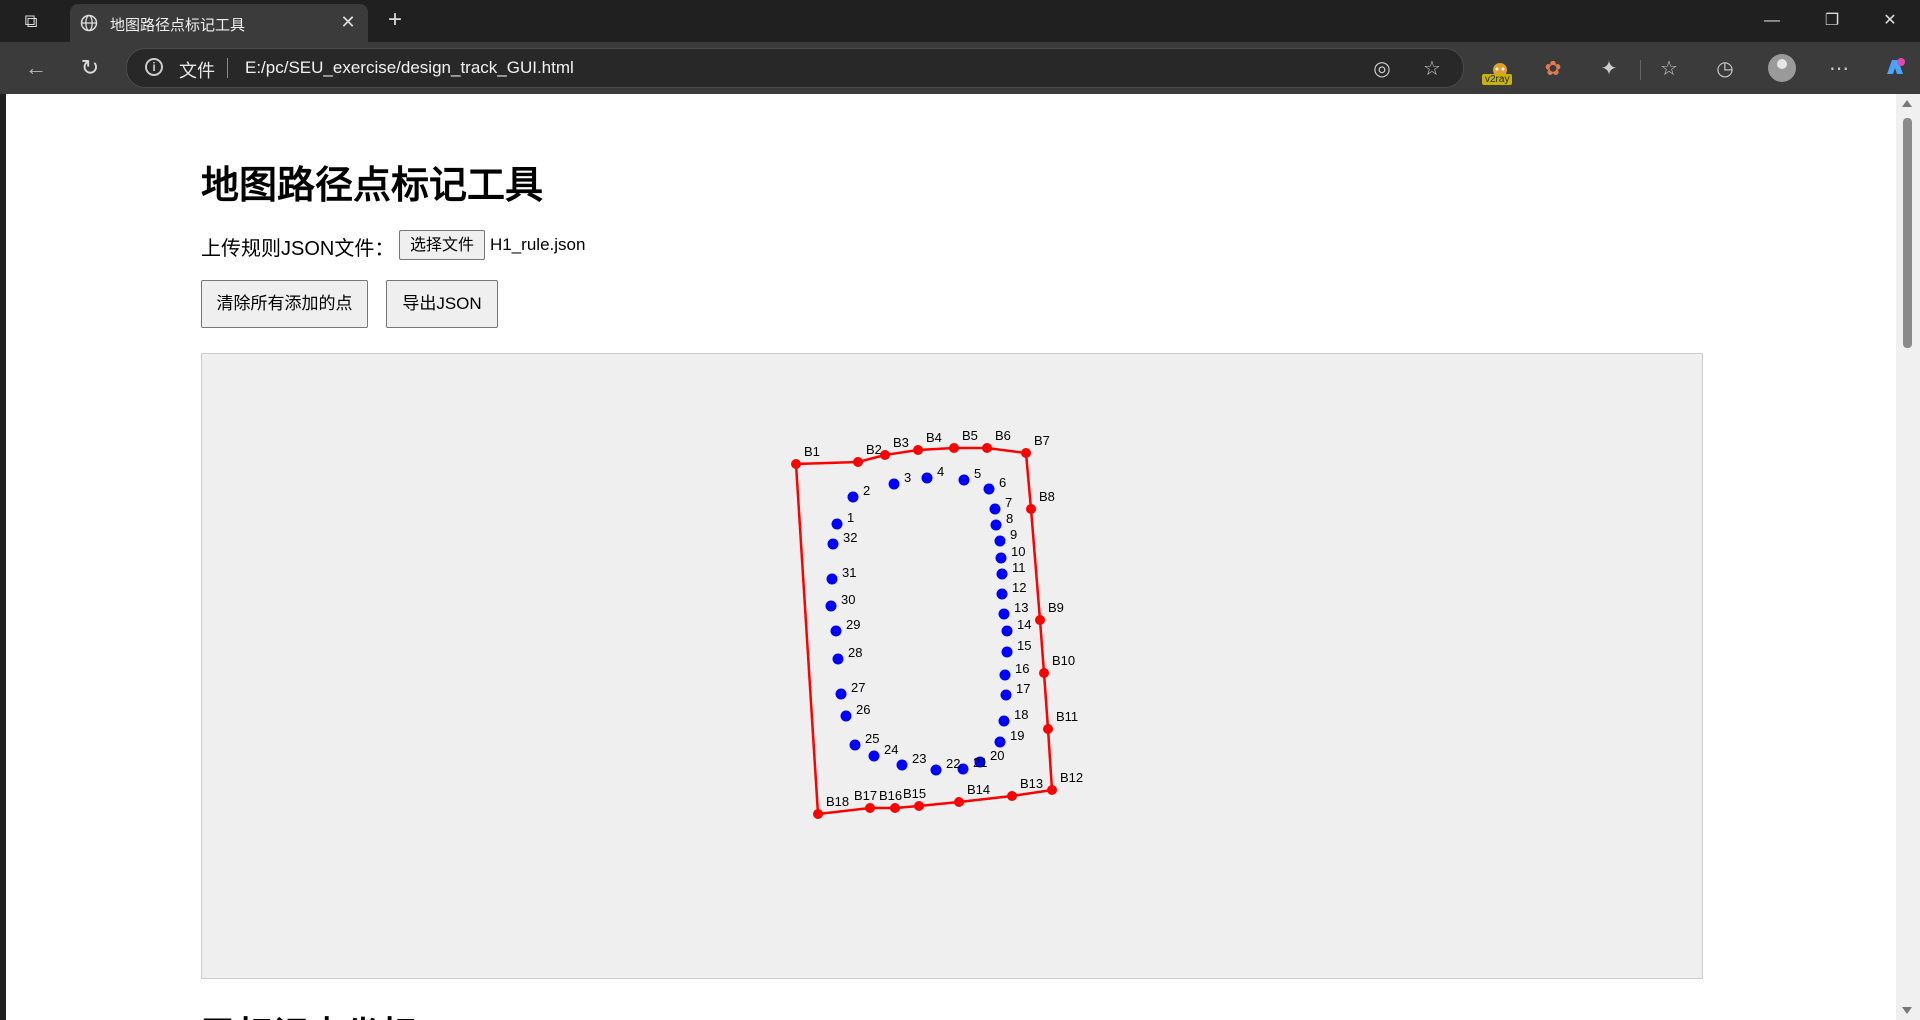  What do you see at coordinates (1907, 233) in the screenshot?
I see `scrollbar-thumb` at bounding box center [1907, 233].